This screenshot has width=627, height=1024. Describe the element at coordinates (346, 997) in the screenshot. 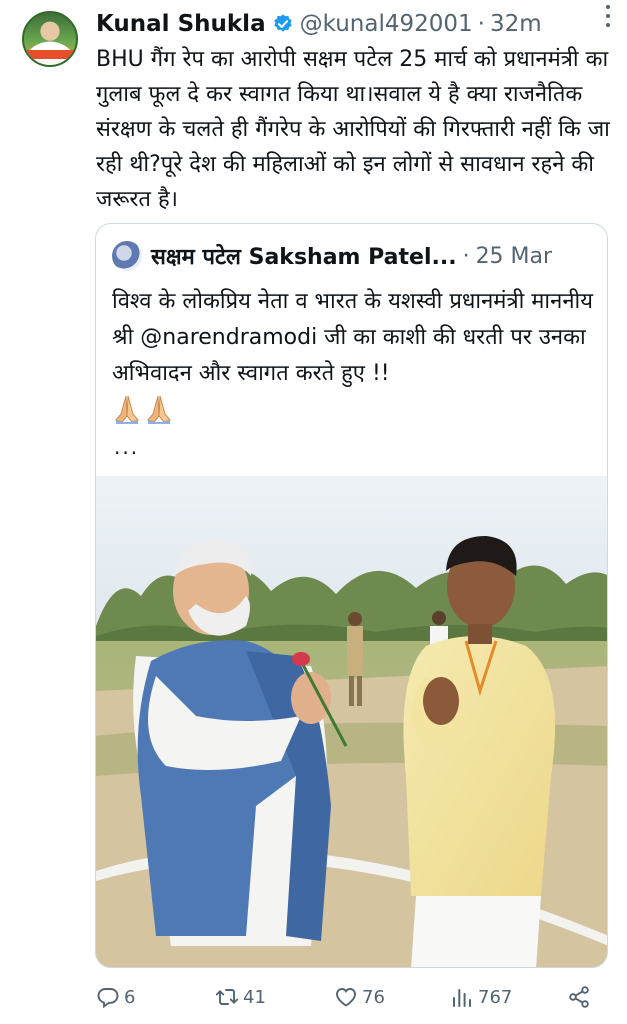

I see `heart-icon` at that location.